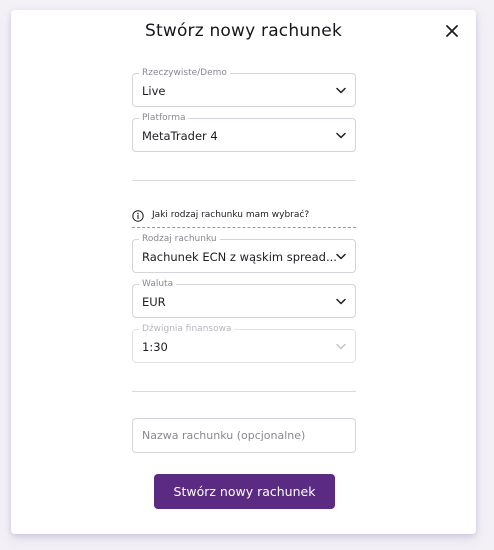  What do you see at coordinates (243, 31) in the screenshot?
I see `dialog-title: Stwórz nowy rachunek` at bounding box center [243, 31].